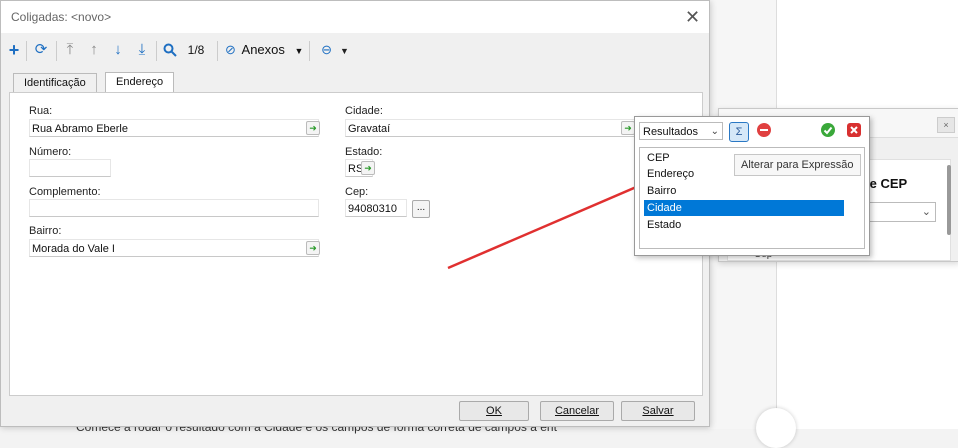 This screenshot has width=958, height=448. I want to click on paperclip-icon: ⊘, so click(230, 49).